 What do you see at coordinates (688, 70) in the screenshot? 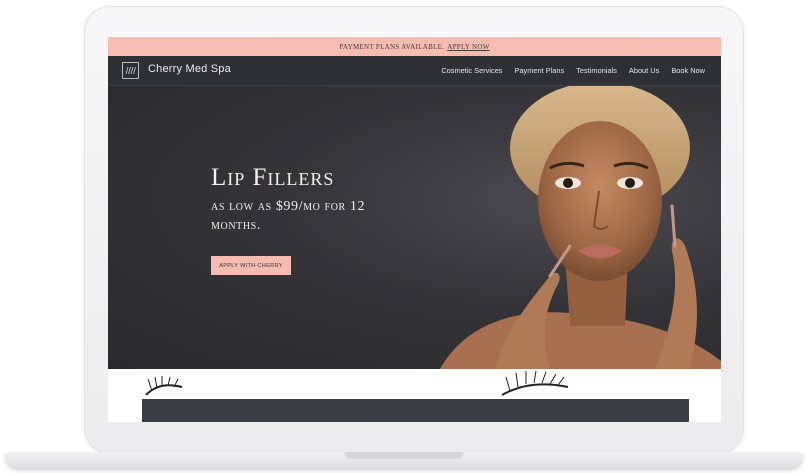
I see `nav-item-book-now: Book Now` at bounding box center [688, 70].